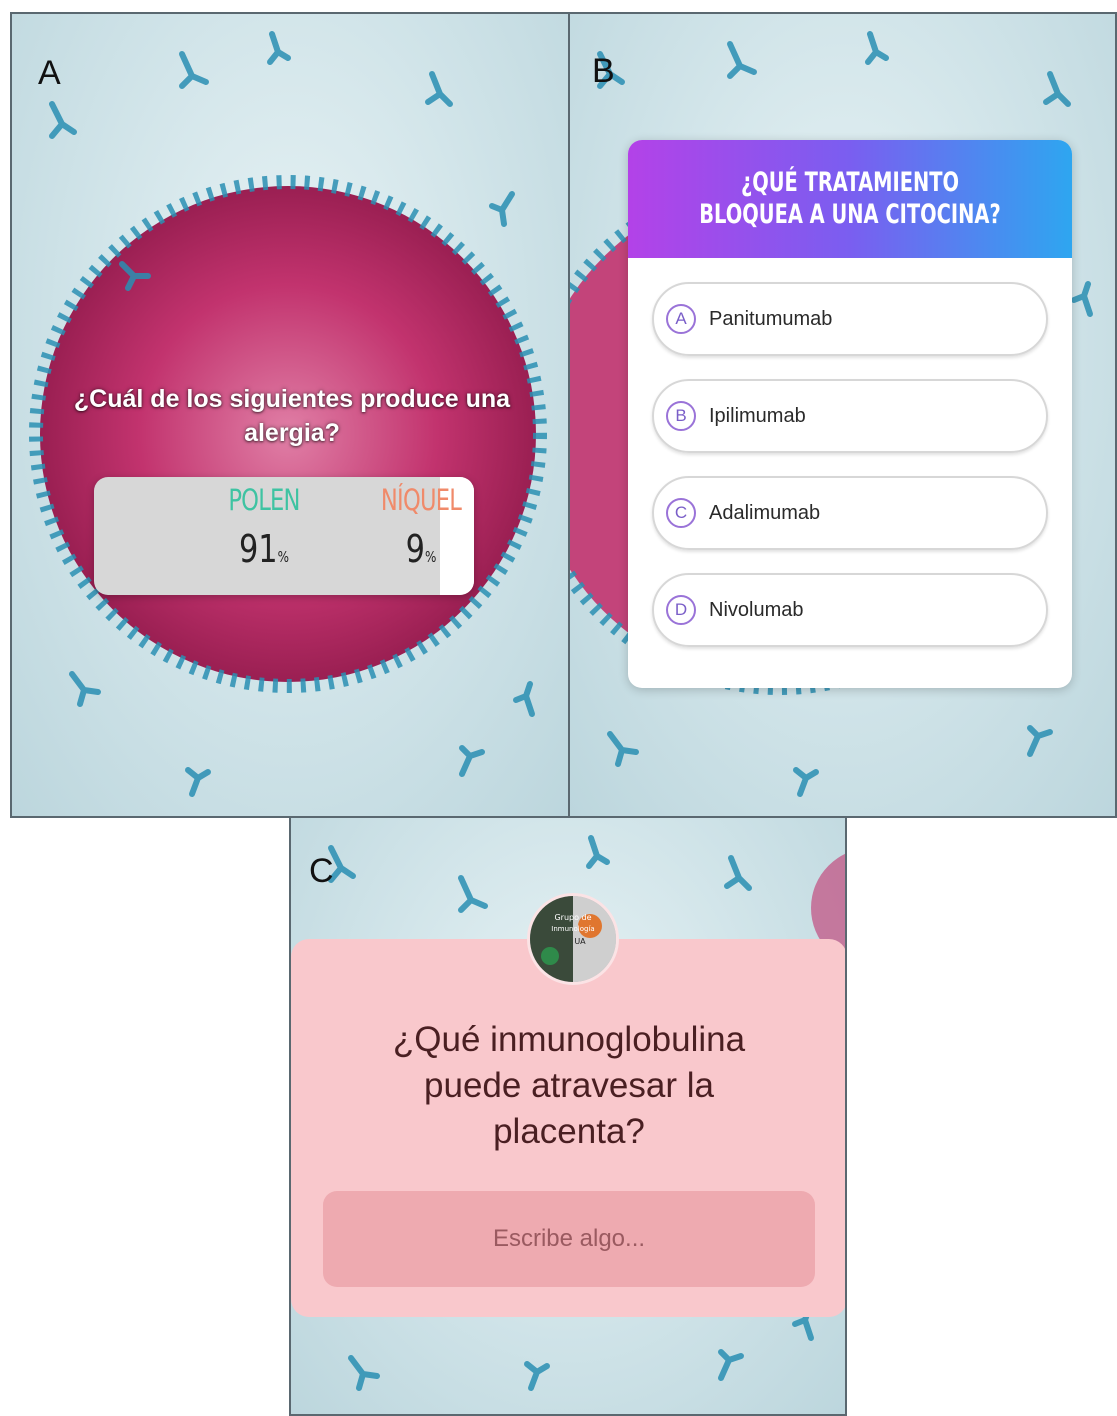 The image size is (1117, 1416). What do you see at coordinates (850, 610) in the screenshot?
I see `quiz-option-d: D Nivolumab` at bounding box center [850, 610].